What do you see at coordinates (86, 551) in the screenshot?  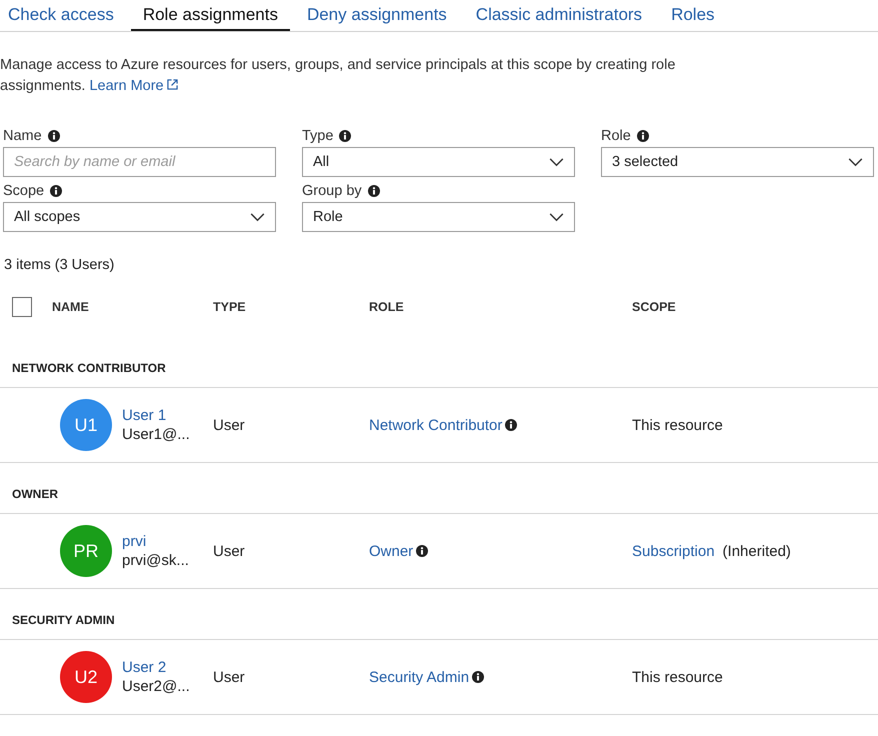 I see `avatar: PR` at bounding box center [86, 551].